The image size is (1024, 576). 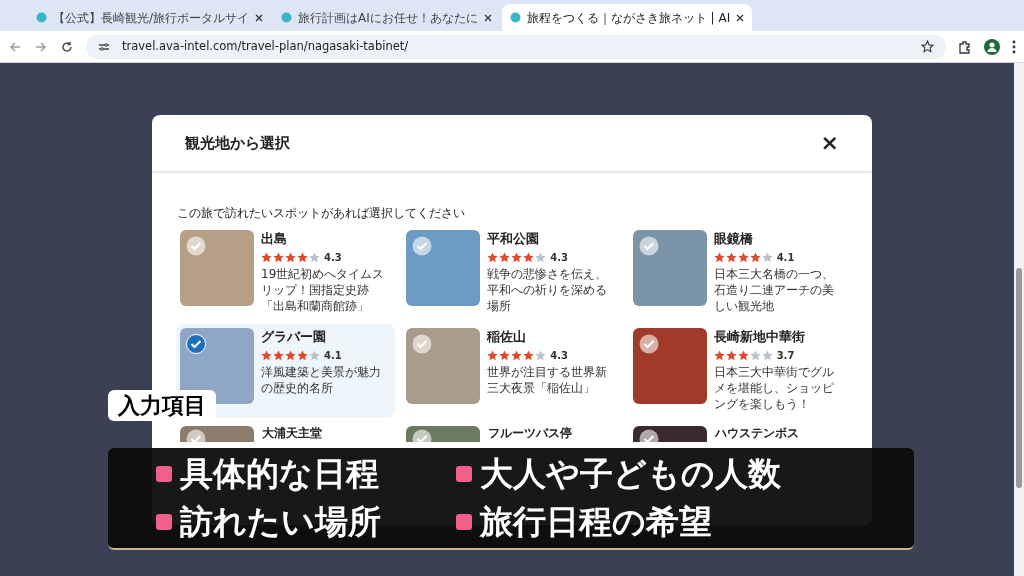 I want to click on modal-title: 観光地から選択, so click(x=237, y=143).